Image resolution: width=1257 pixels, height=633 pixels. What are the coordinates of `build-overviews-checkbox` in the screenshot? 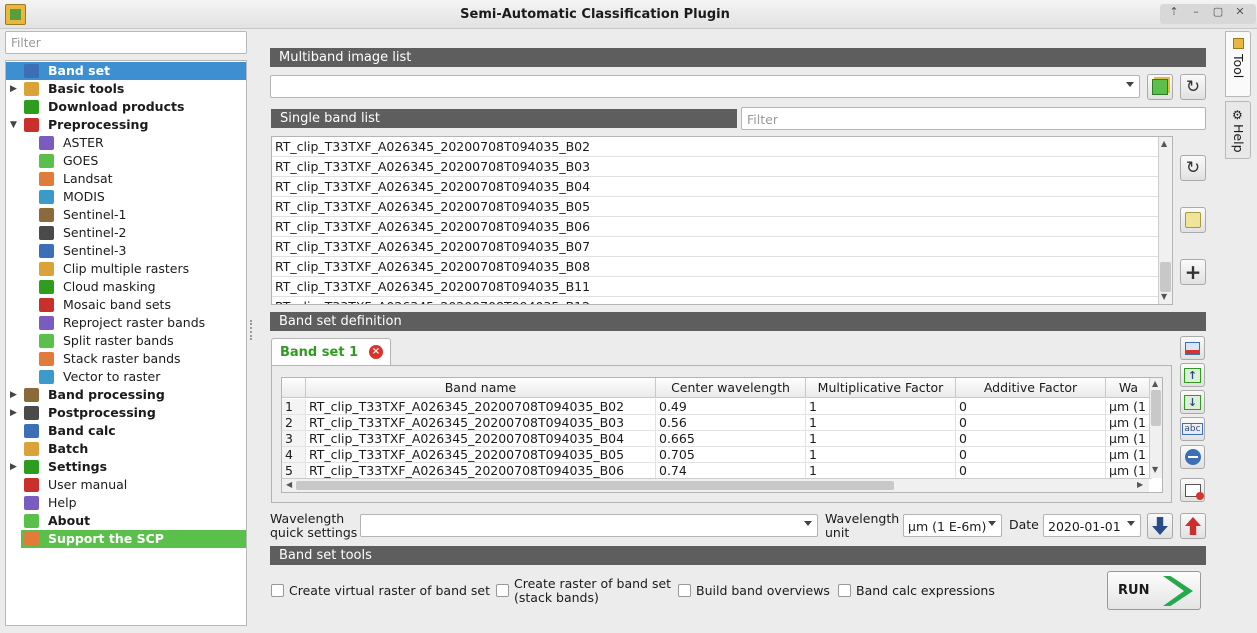 It's located at (684, 590).